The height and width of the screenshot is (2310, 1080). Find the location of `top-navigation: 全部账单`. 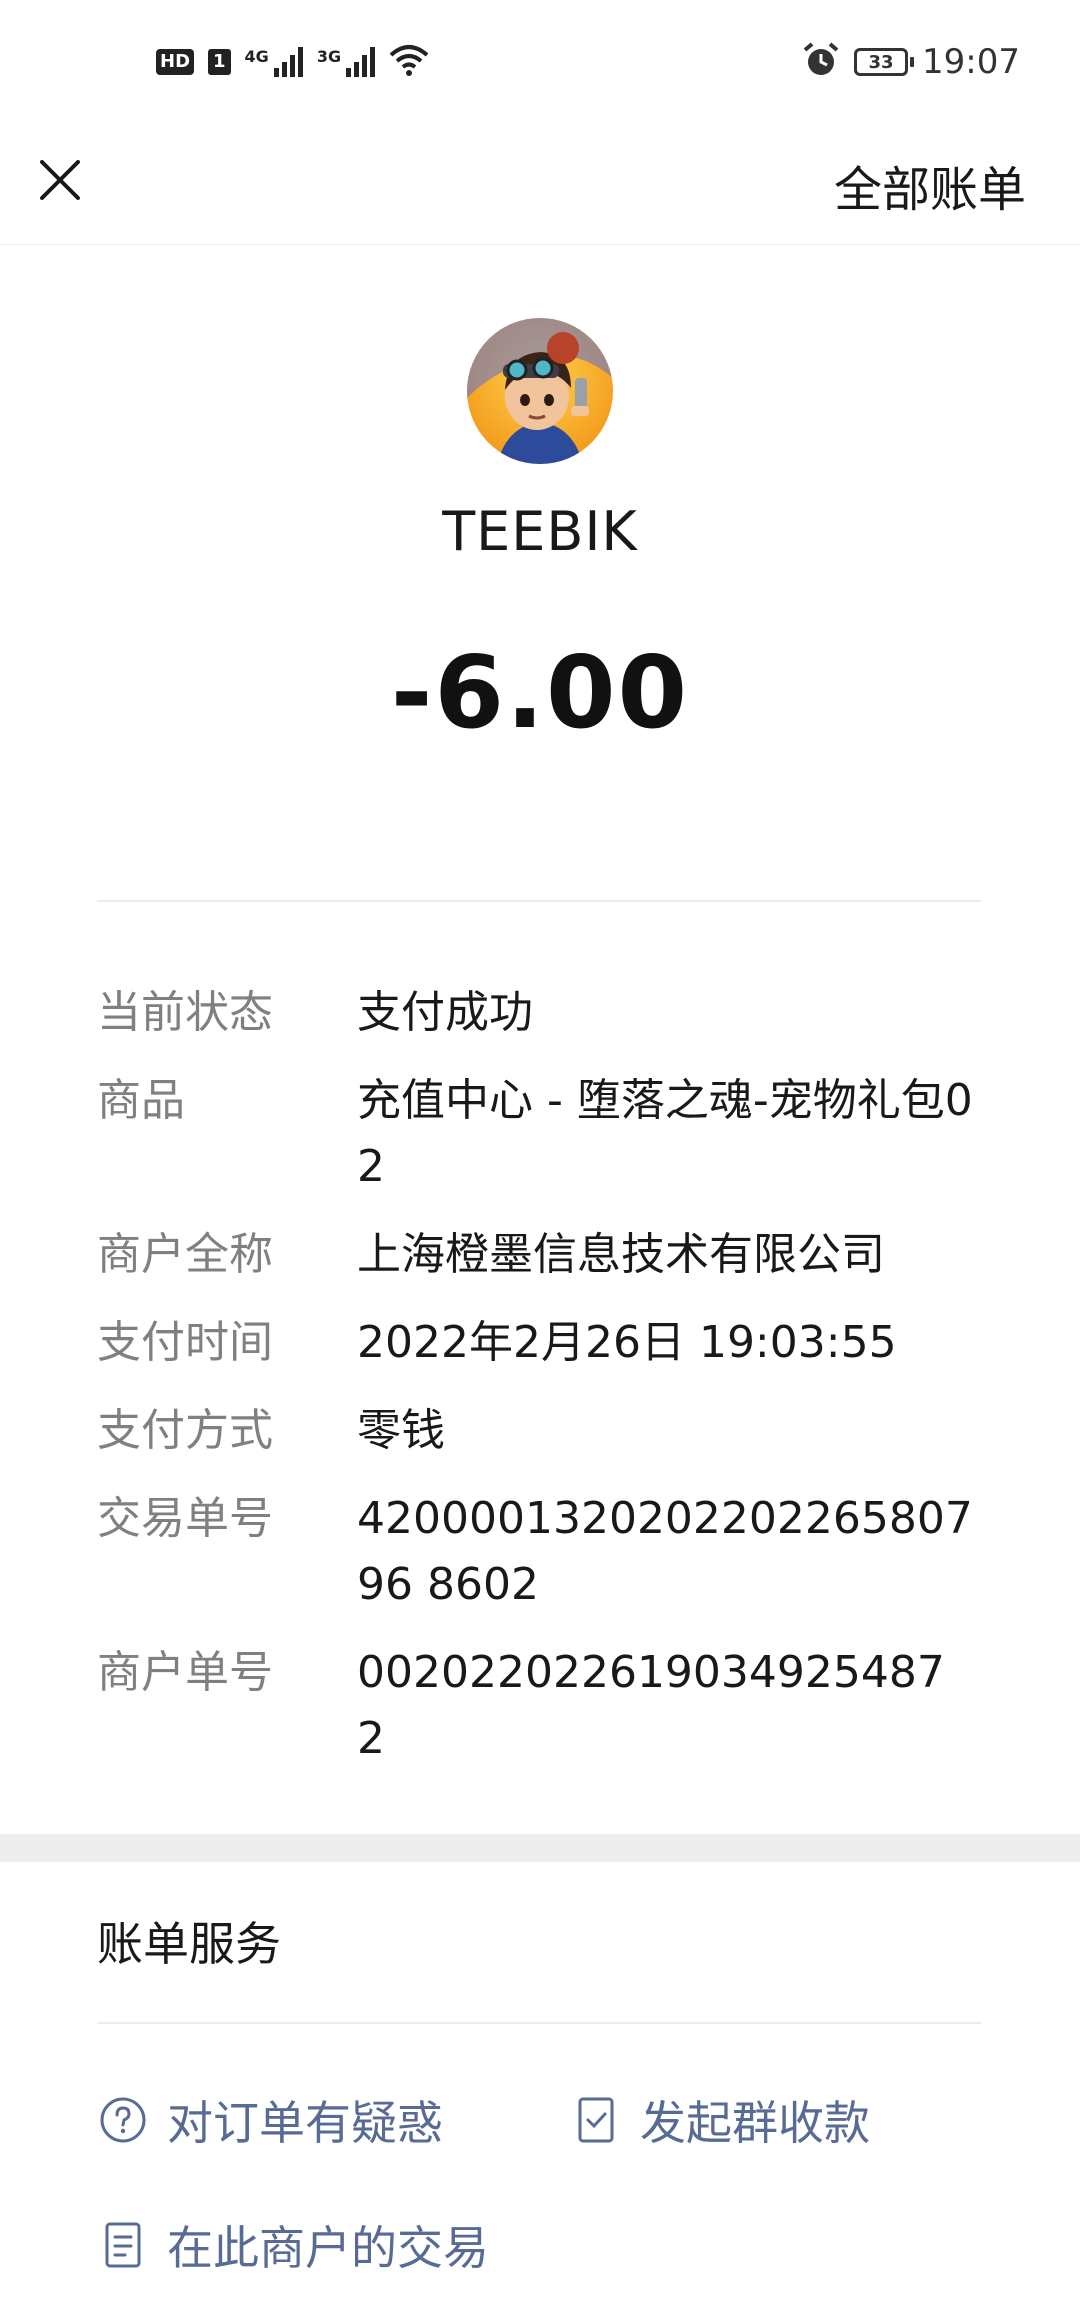

top-navigation: 全部账单 is located at coordinates (540, 182).